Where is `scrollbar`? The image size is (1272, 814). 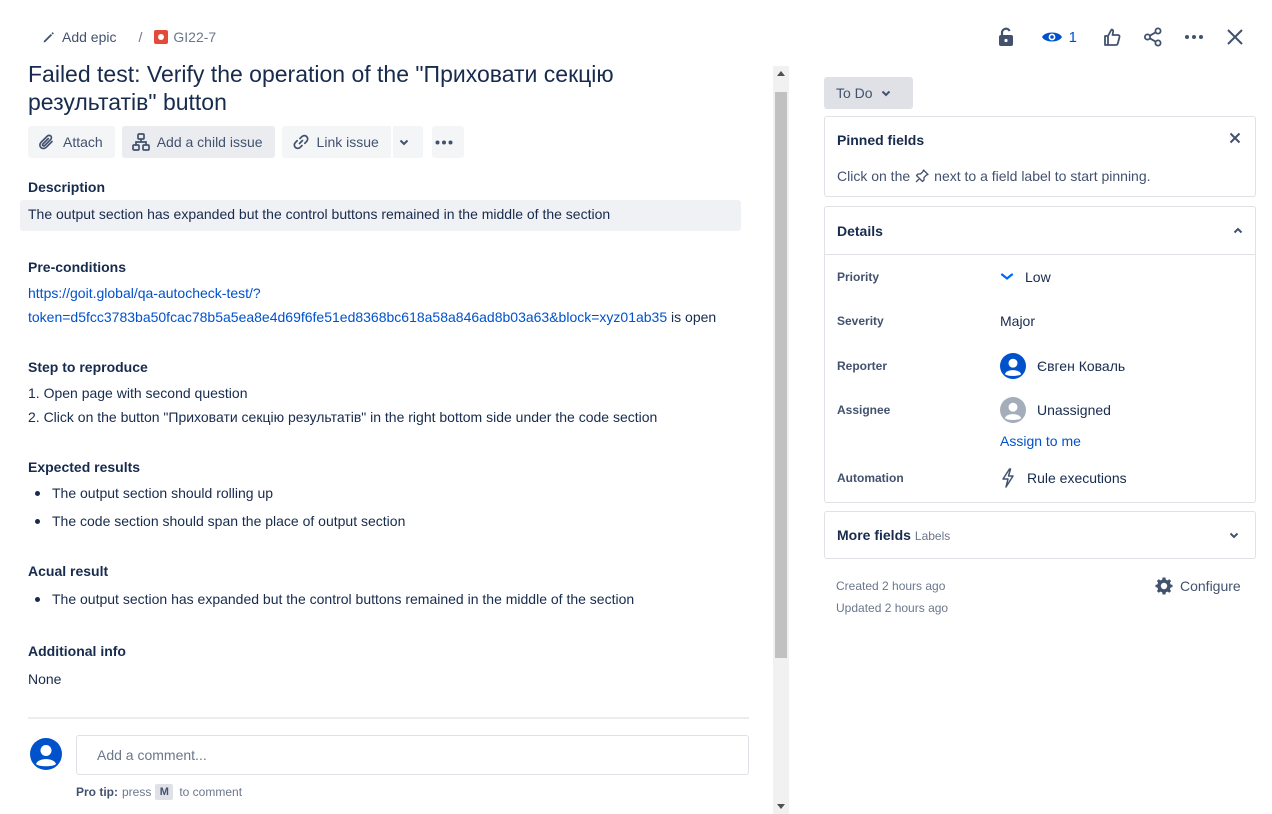
scrollbar is located at coordinates (781, 440).